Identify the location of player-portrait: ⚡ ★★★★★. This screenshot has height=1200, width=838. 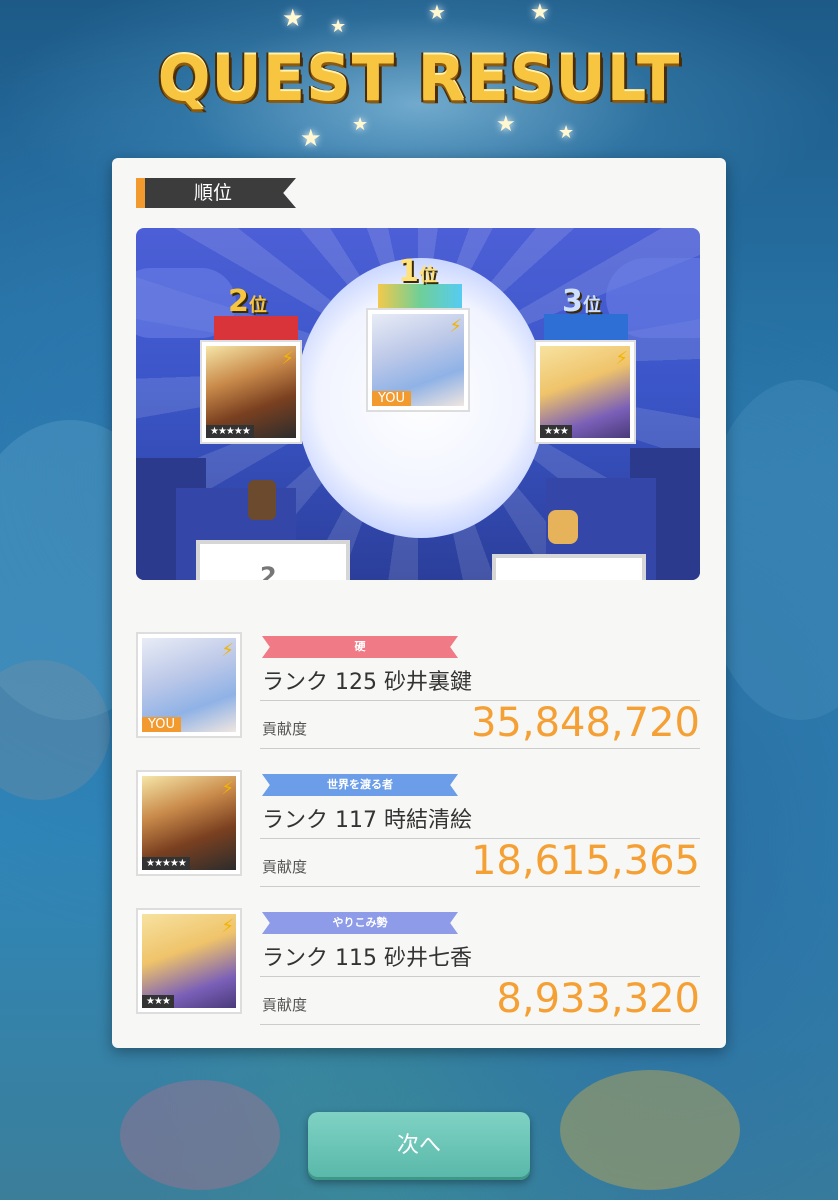
(189, 823).